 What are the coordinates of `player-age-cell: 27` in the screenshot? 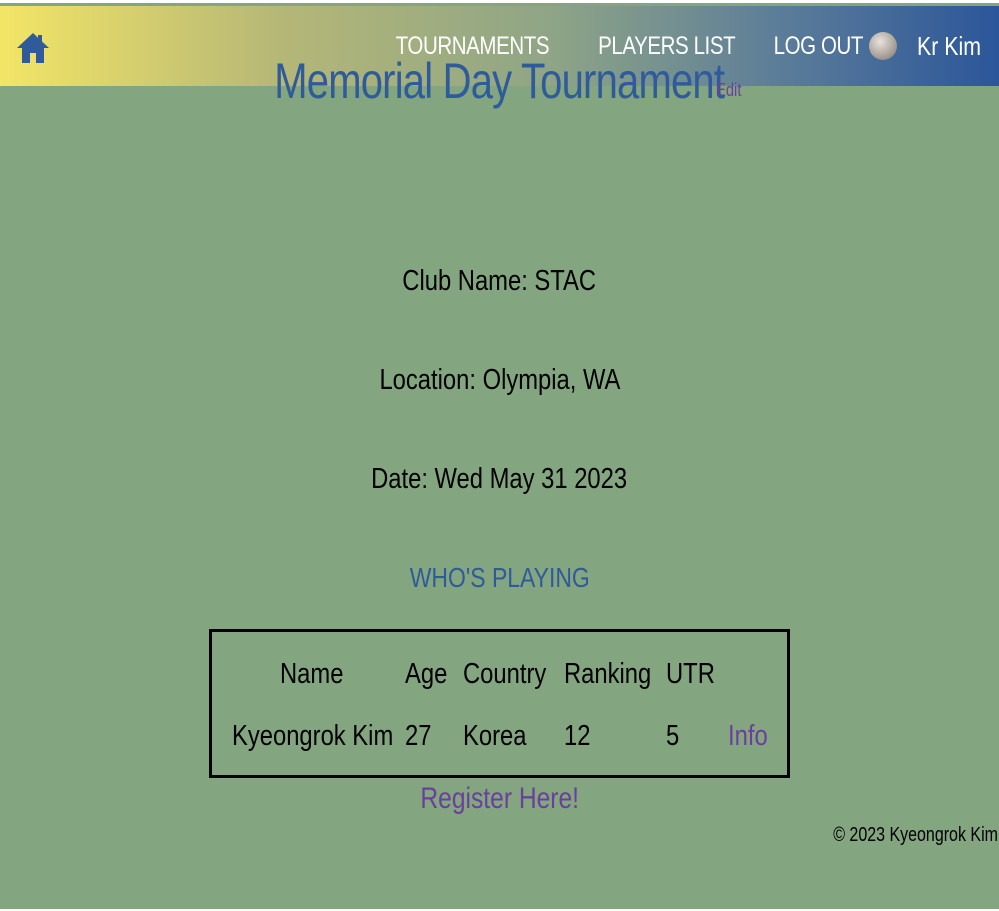 It's located at (418, 736).